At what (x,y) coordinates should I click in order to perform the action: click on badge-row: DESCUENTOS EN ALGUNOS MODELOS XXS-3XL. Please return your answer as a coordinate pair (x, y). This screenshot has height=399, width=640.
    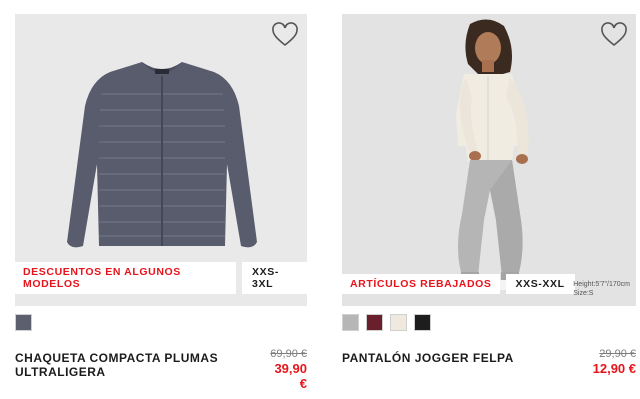
    Looking at the image, I should click on (161, 278).